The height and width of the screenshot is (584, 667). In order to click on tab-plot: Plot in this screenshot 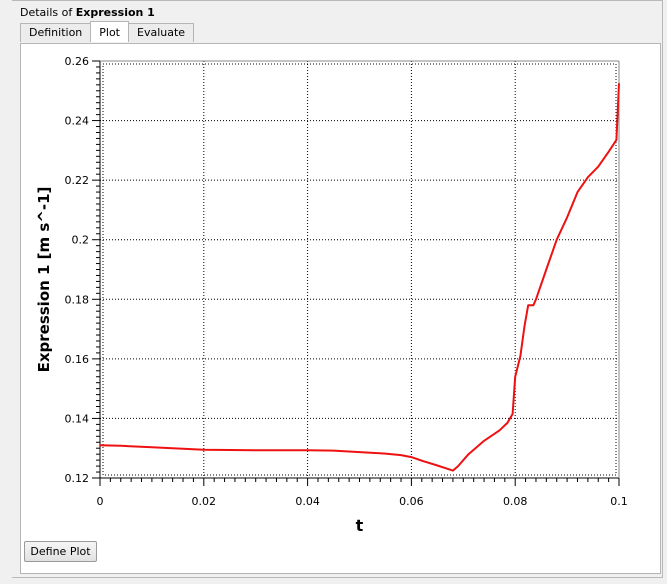, I will do `click(109, 31)`.